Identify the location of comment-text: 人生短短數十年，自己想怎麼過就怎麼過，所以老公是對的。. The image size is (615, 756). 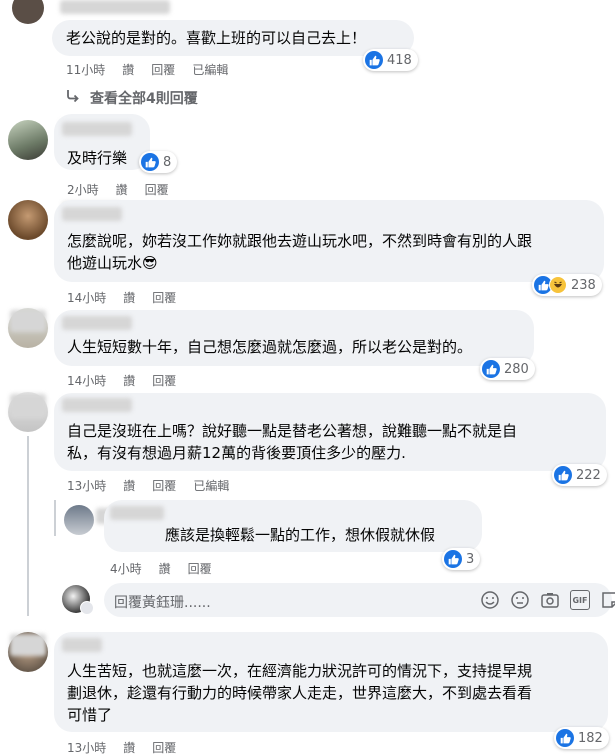
(270, 347).